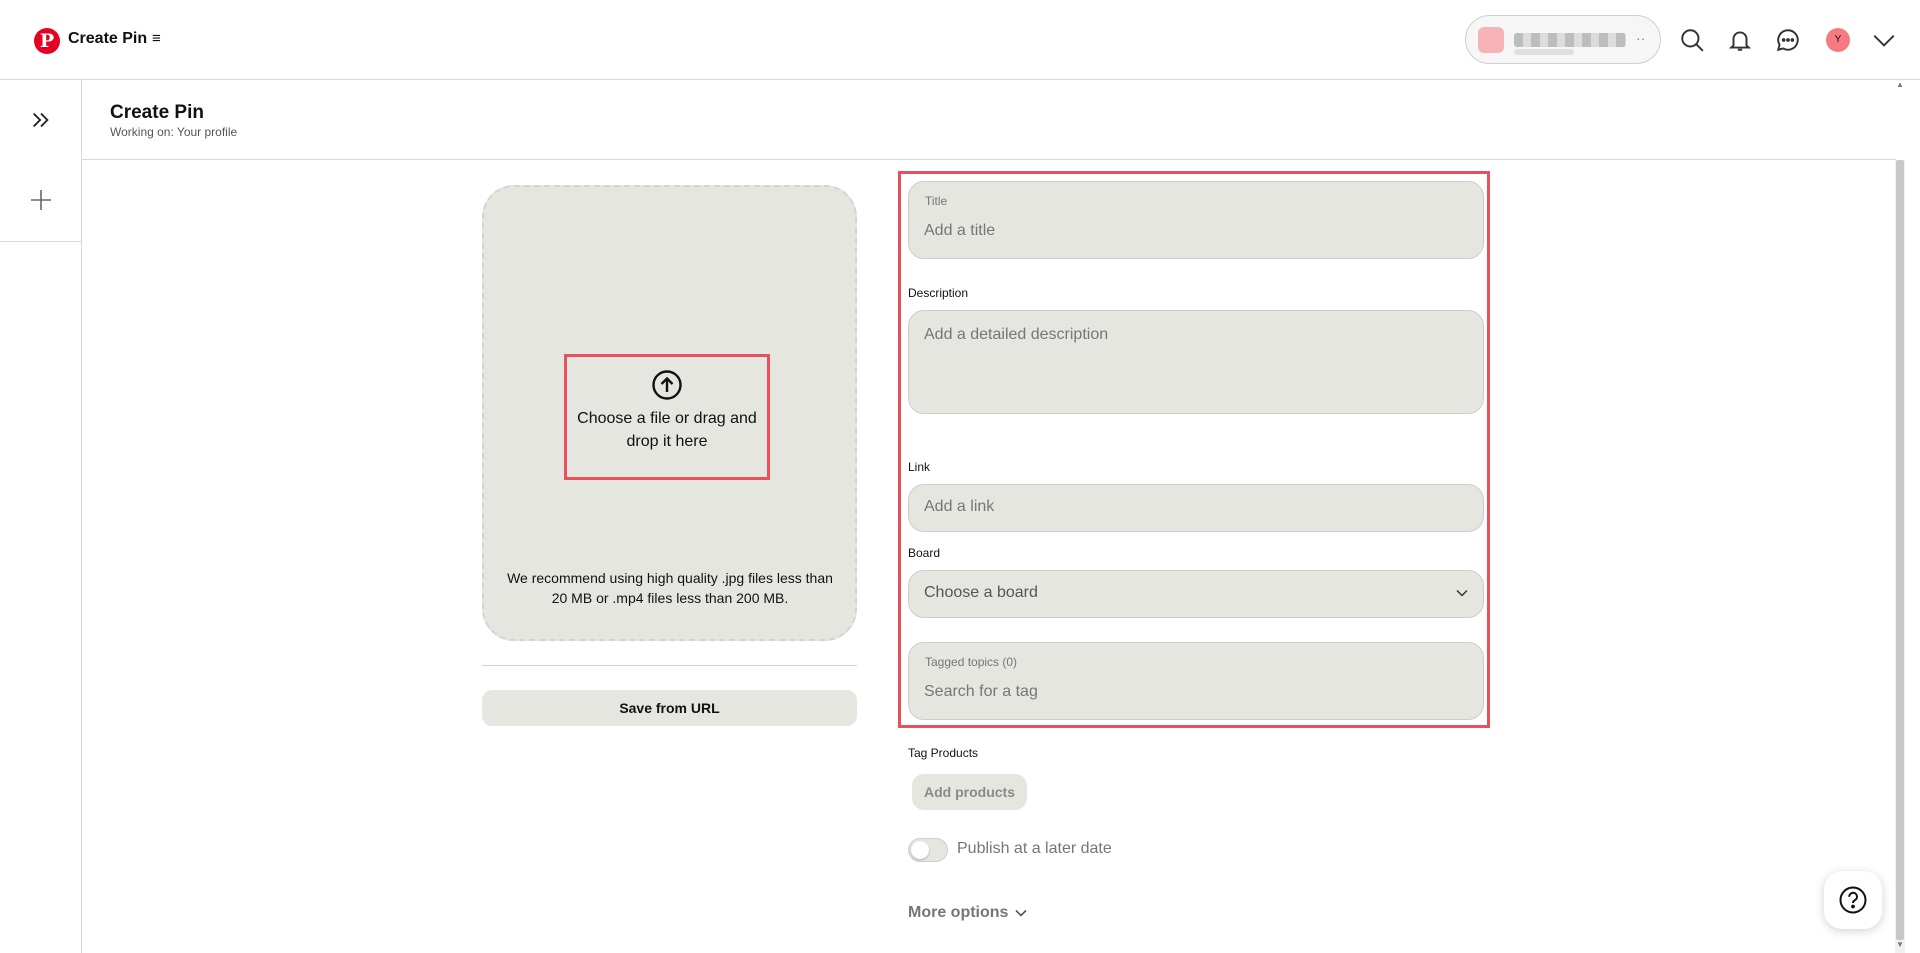 The height and width of the screenshot is (953, 1920). I want to click on help-icon, so click(1853, 900).